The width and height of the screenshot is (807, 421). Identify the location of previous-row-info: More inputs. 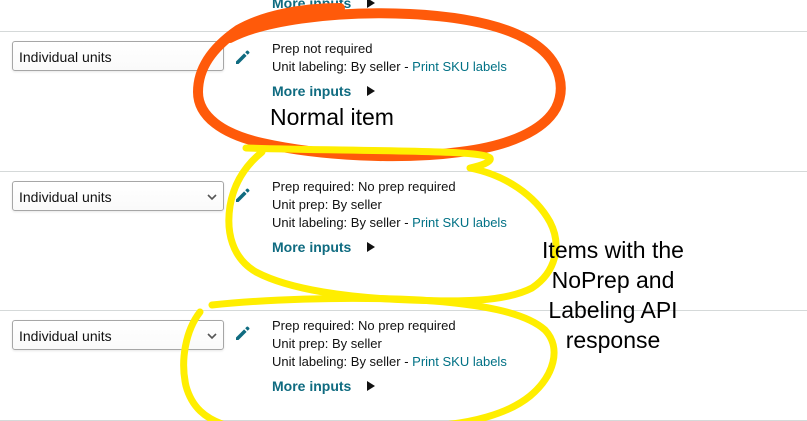
(324, 6).